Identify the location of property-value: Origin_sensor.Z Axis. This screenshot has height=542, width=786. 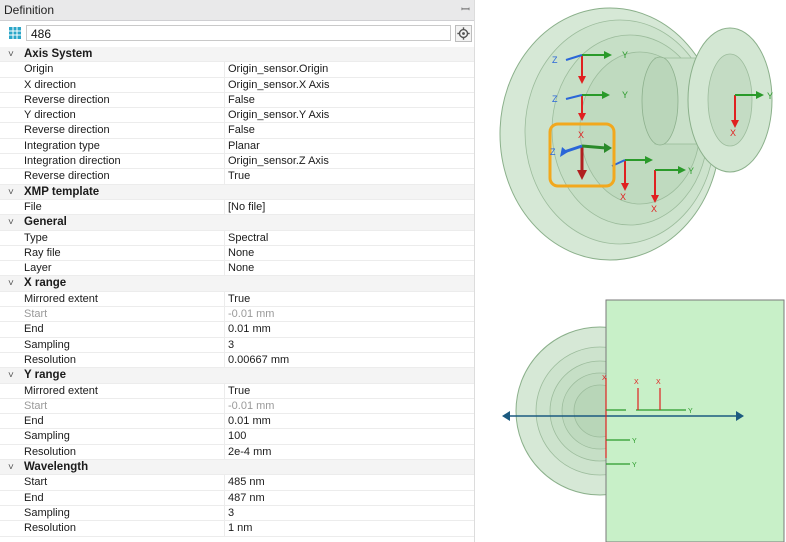
(278, 161).